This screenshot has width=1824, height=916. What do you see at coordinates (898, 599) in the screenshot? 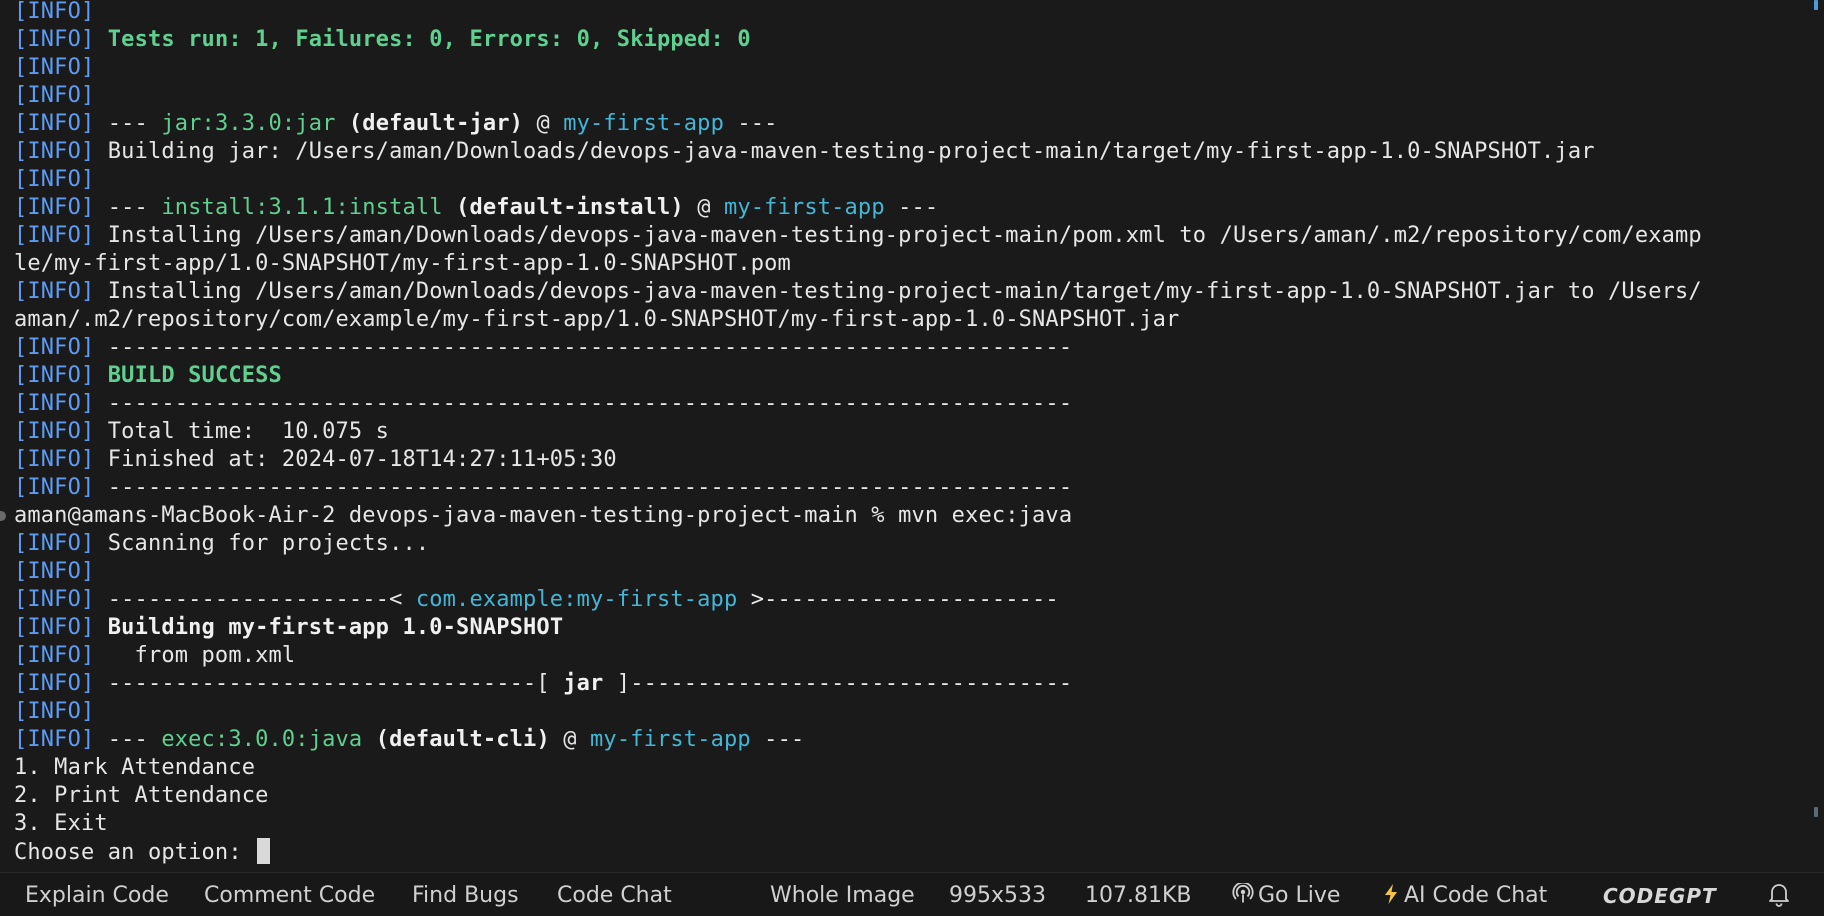
I see `terminal-text: >----------------------` at bounding box center [898, 599].